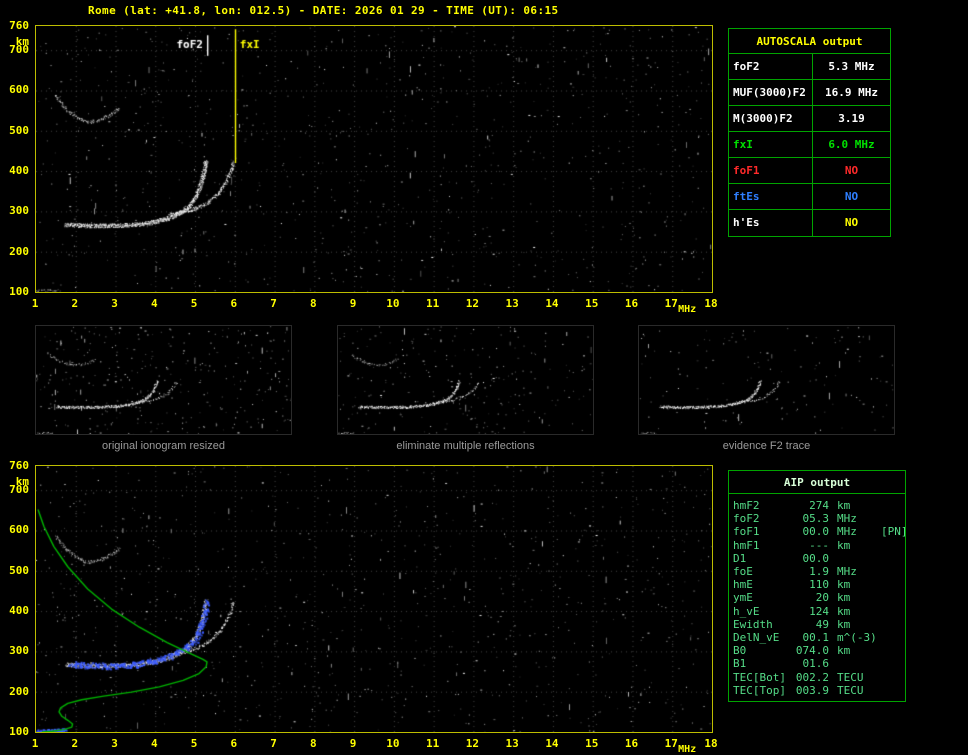 Image resolution: width=968 pixels, height=755 pixels. Describe the element at coordinates (17, 598) in the screenshot. I see `bottom-ionogram-y-axis: 760 700 600 500 400 300 200 100 km` at that location.